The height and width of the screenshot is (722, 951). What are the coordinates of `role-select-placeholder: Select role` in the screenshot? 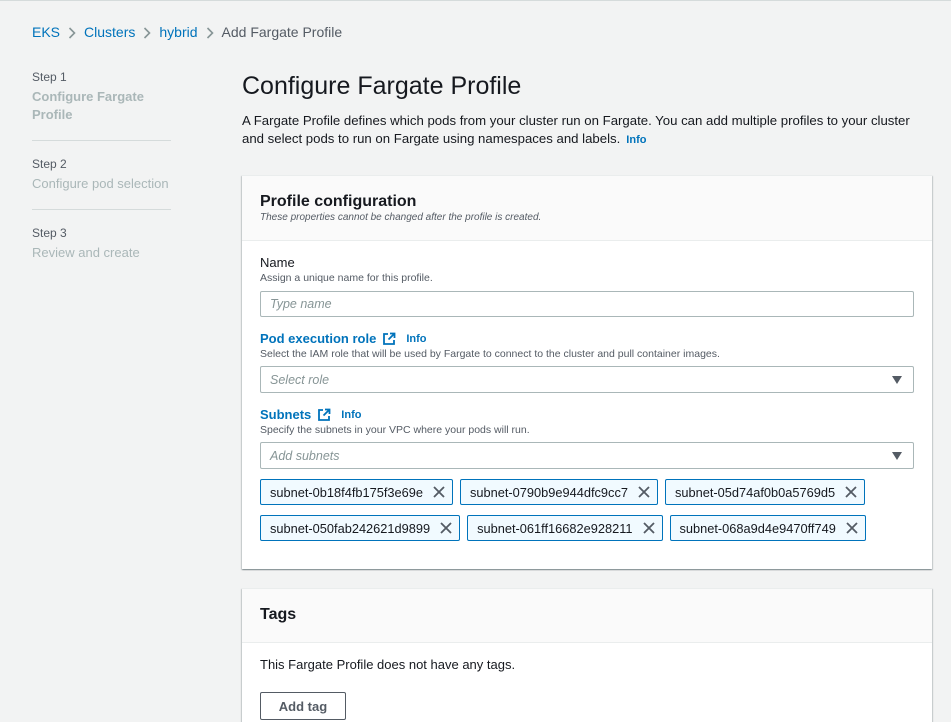 It's located at (300, 379).